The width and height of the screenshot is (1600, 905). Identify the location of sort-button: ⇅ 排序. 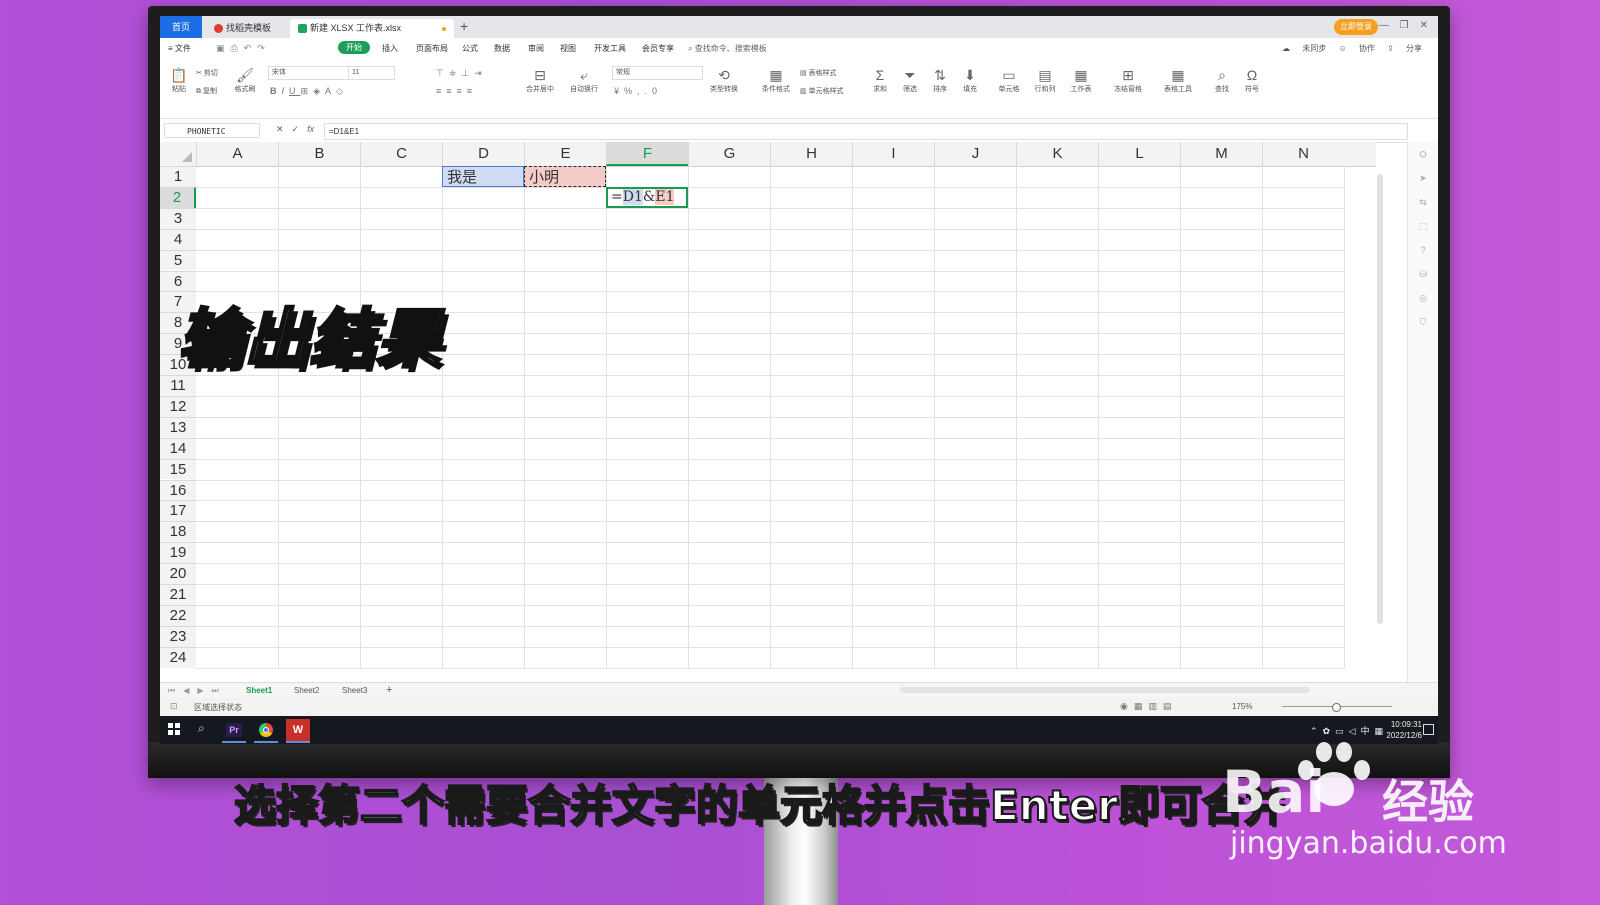
(940, 80).